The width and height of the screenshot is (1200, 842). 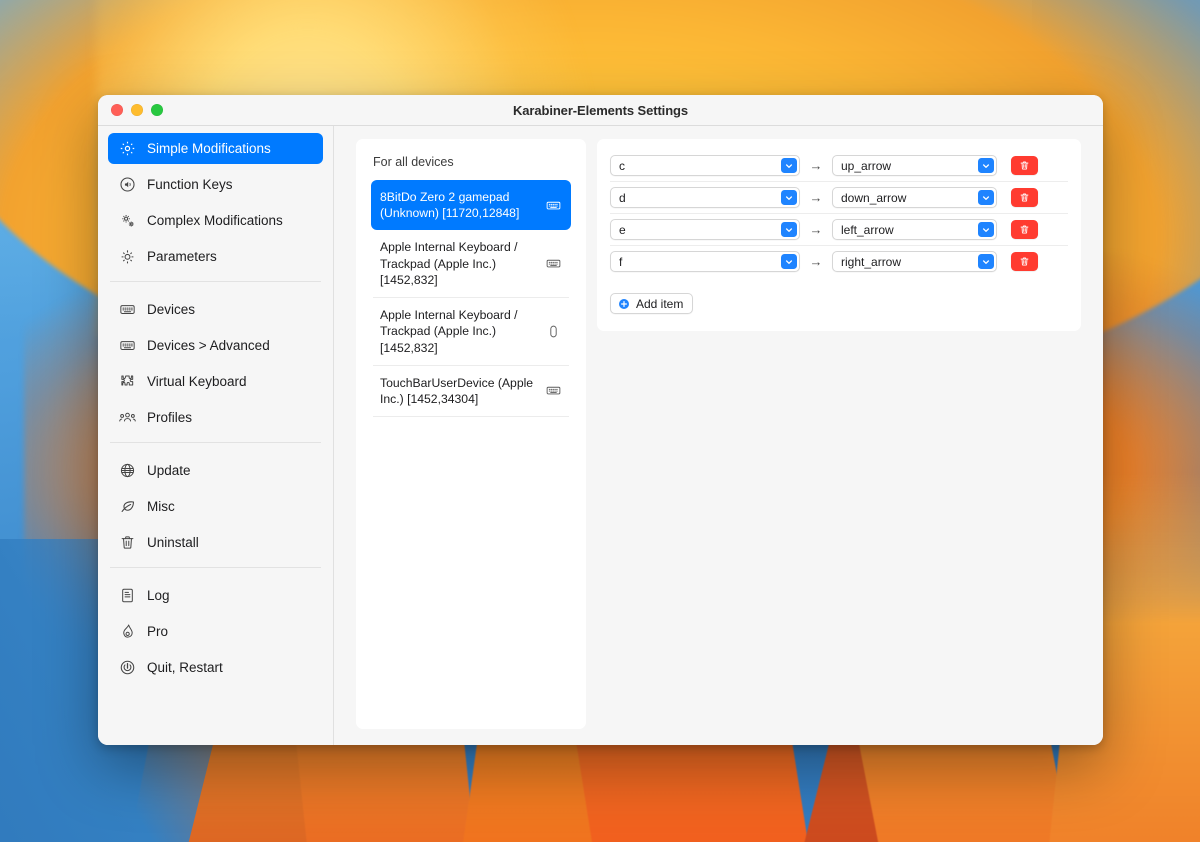 What do you see at coordinates (471, 417) in the screenshot?
I see `device-divider` at bounding box center [471, 417].